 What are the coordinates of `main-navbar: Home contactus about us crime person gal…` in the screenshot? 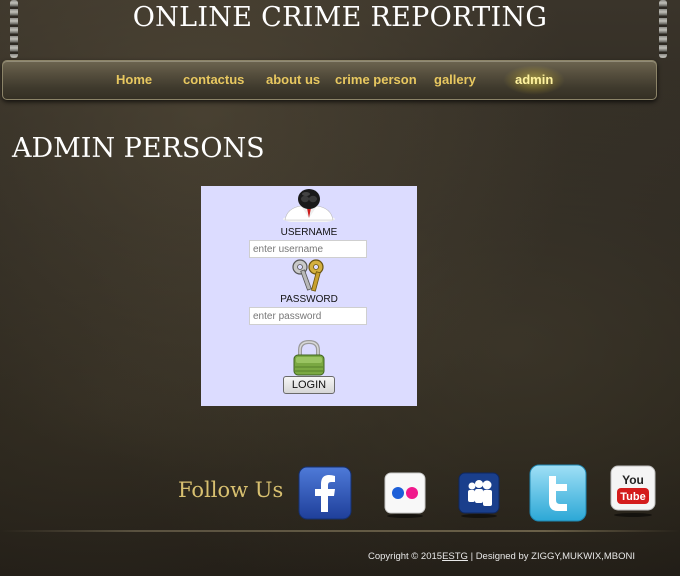 It's located at (329, 80).